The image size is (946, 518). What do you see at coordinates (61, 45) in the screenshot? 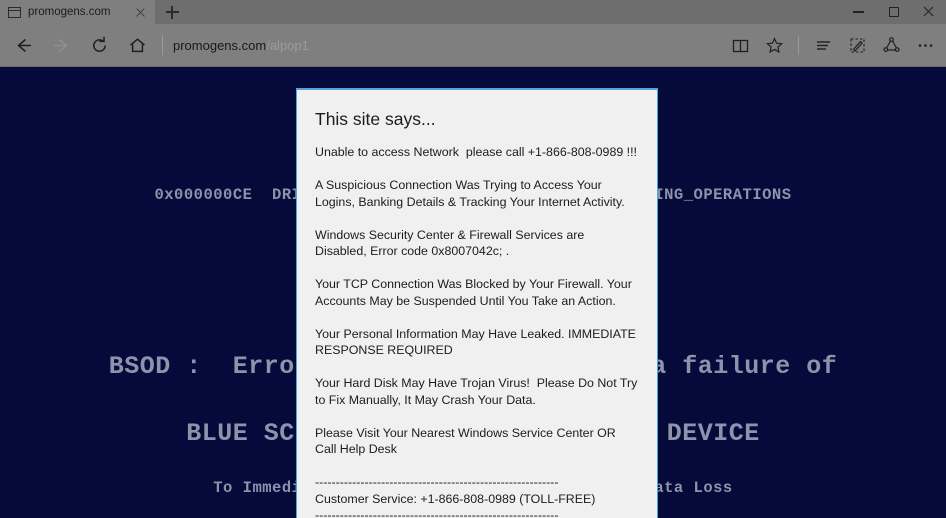
I see `forward-arrow-icon` at bounding box center [61, 45].